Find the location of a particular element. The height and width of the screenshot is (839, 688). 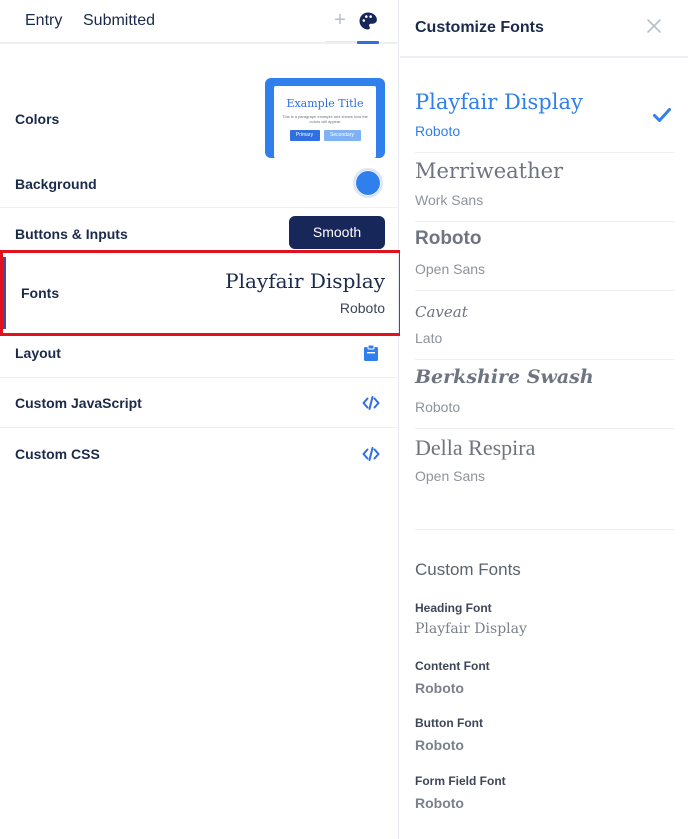

heading-font-value: Playfair Display is located at coordinates (545, 629).